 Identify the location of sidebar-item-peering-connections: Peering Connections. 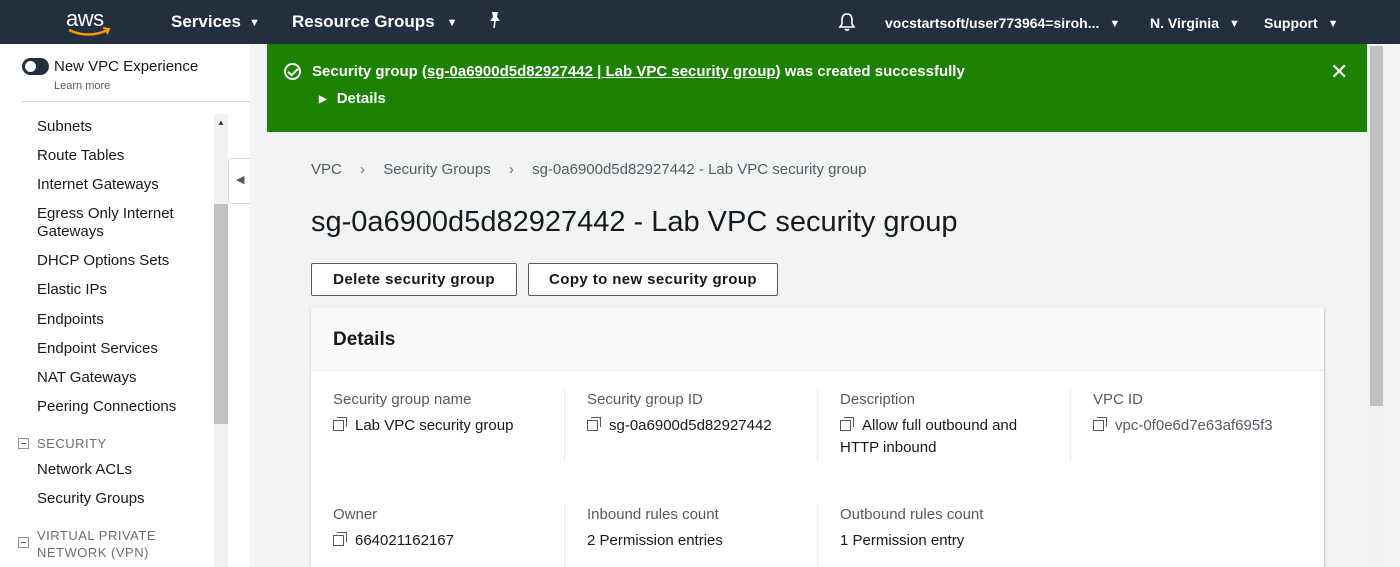
(106, 407).